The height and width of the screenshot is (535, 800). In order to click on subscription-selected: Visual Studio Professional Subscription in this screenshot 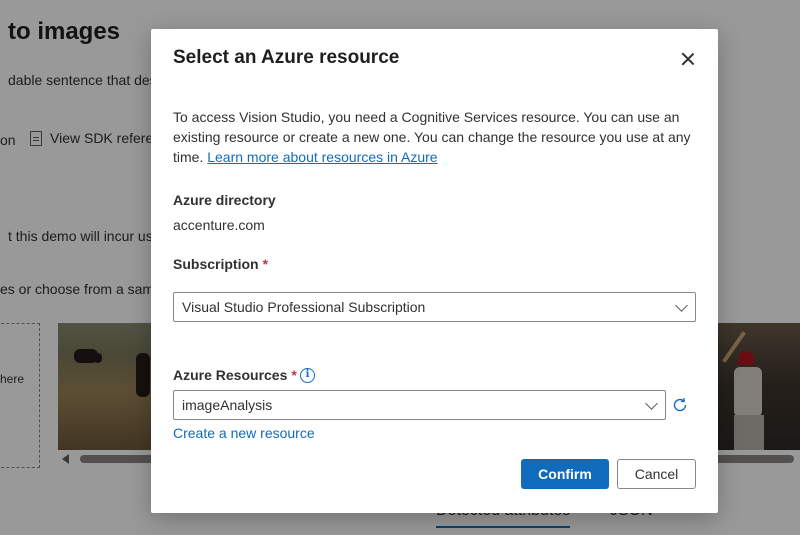, I will do `click(304, 307)`.